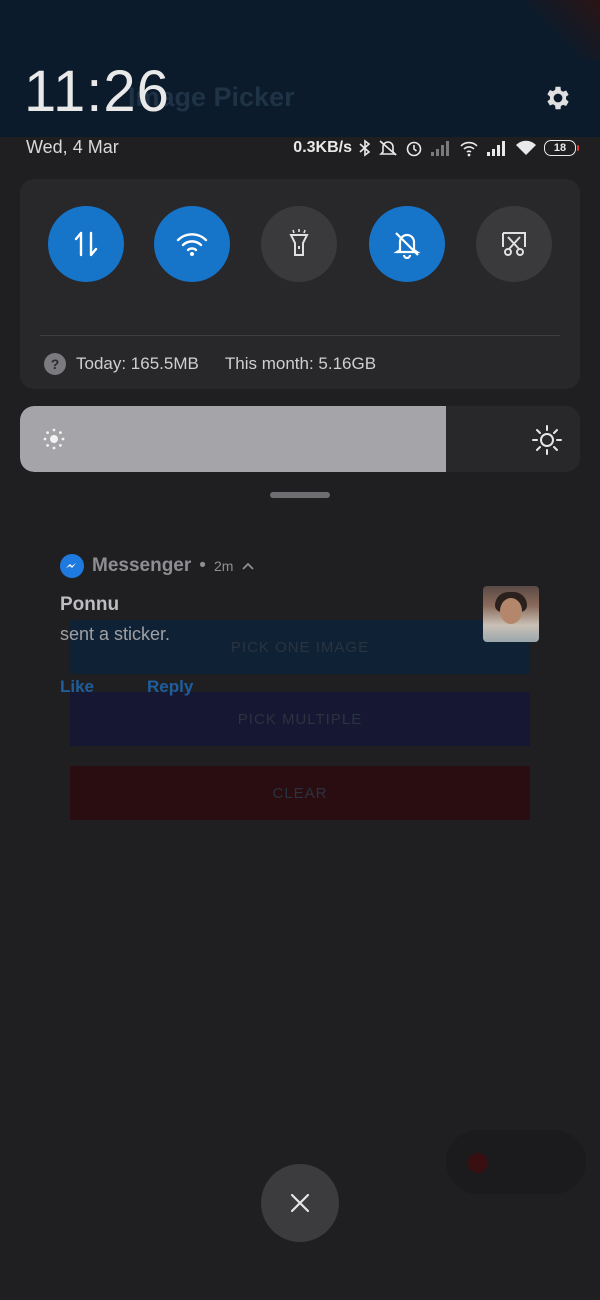 The image size is (600, 1300). Describe the element at coordinates (516, 1162) in the screenshot. I see `background-record-pill` at that location.